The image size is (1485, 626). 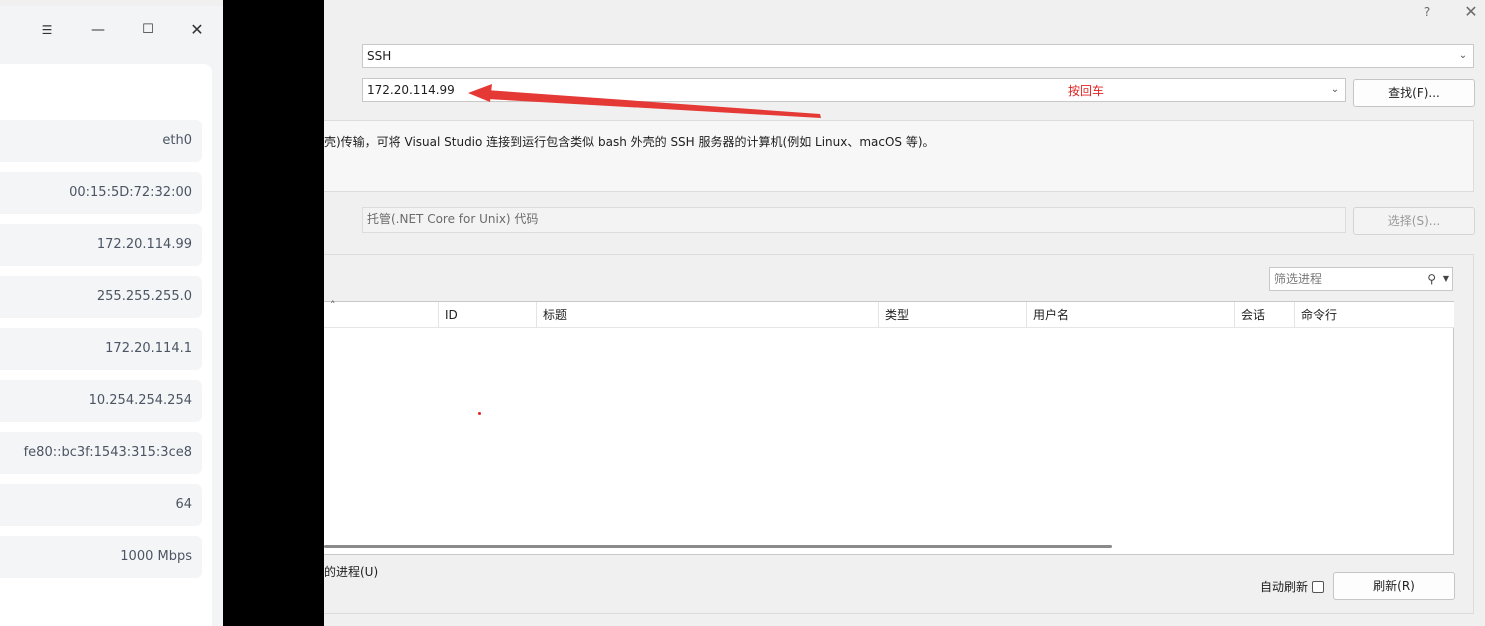 What do you see at coordinates (487, 315) in the screenshot?
I see `column-header-id: ID` at bounding box center [487, 315].